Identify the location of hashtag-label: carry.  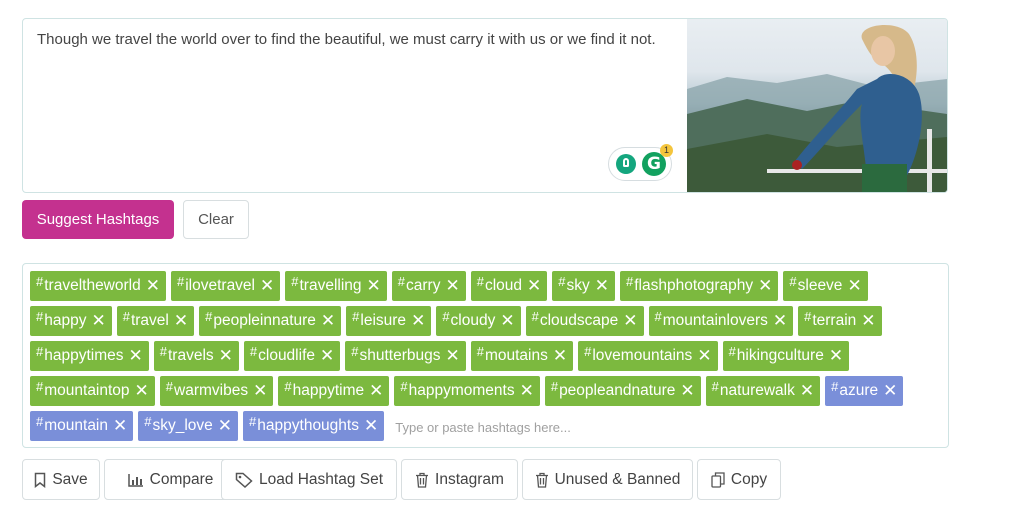
(423, 285).